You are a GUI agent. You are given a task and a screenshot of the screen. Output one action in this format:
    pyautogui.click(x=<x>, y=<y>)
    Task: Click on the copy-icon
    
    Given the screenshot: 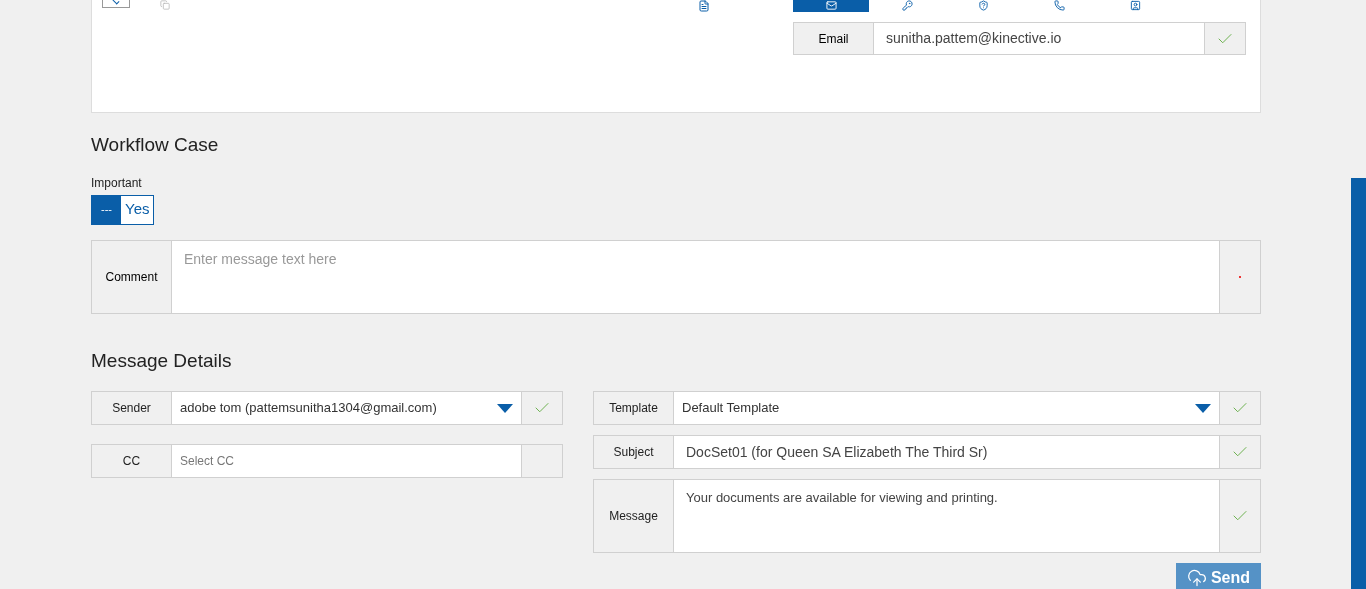 What is the action you would take?
    pyautogui.click(x=165, y=5)
    